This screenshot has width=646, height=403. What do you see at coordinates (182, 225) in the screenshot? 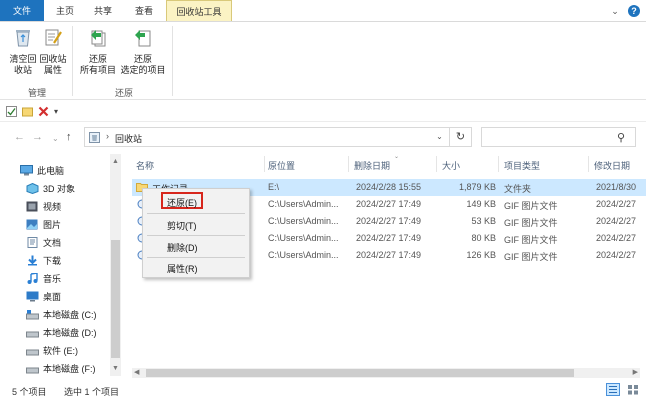
I see `context-menu-cut: 剪切(T)` at bounding box center [182, 225].